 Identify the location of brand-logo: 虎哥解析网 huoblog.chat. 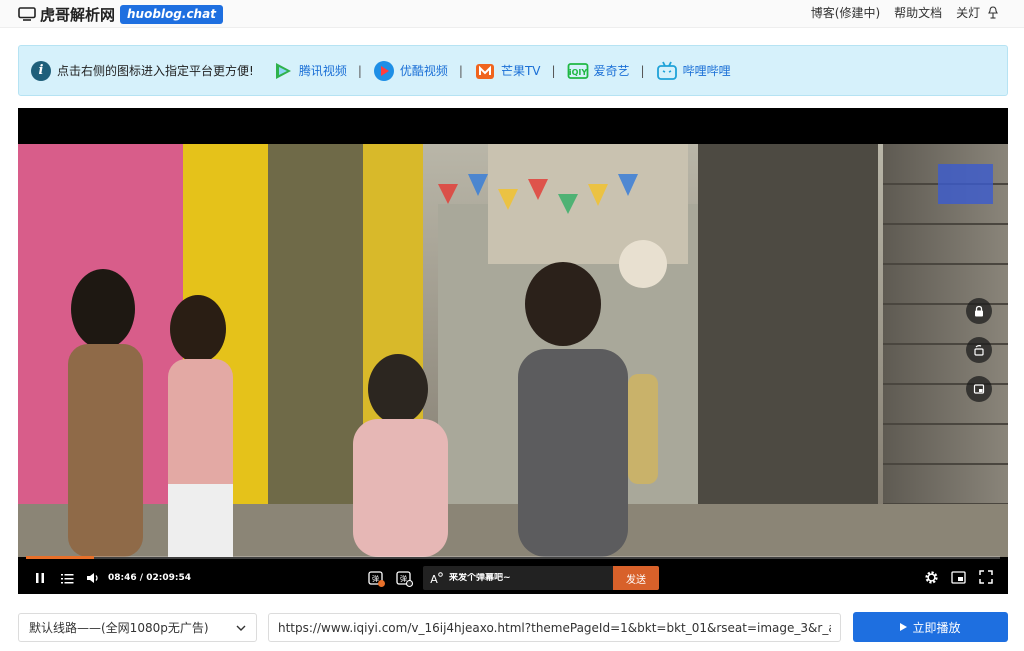
(120, 14).